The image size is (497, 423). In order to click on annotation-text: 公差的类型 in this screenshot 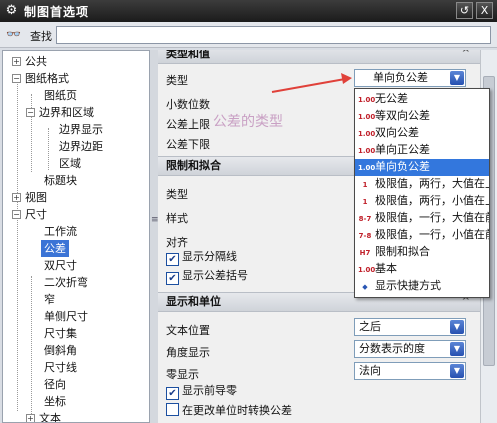, I will do `click(248, 122)`.